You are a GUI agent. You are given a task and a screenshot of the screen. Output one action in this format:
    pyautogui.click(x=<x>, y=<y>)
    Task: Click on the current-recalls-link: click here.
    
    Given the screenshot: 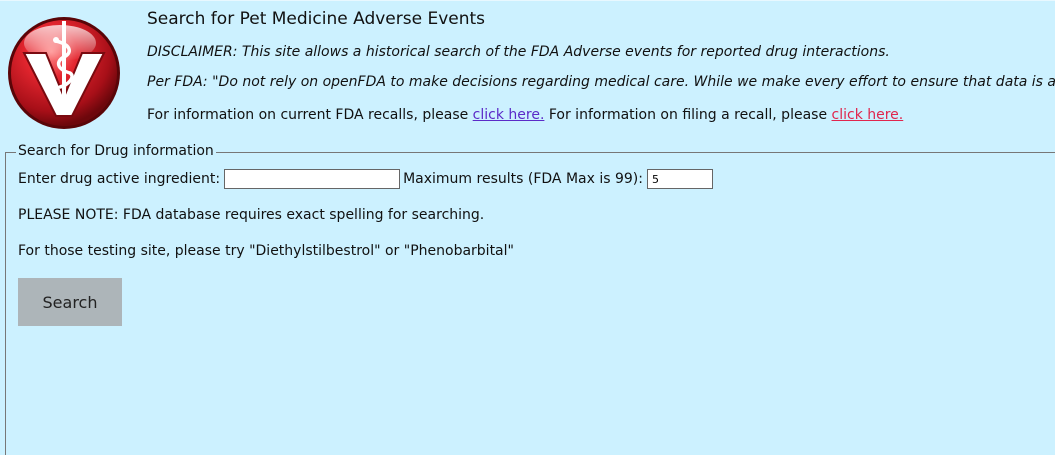 What is the action you would take?
    pyautogui.click(x=509, y=115)
    